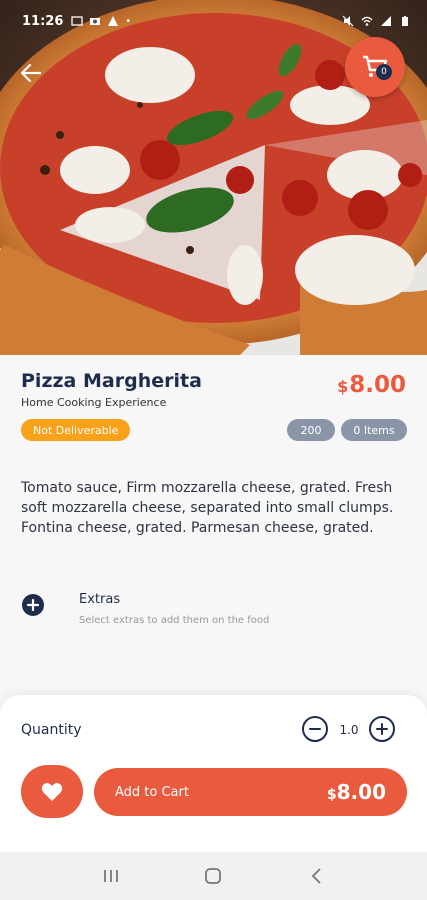  What do you see at coordinates (374, 430) in the screenshot?
I see `items-chip: 0 Items` at bounding box center [374, 430].